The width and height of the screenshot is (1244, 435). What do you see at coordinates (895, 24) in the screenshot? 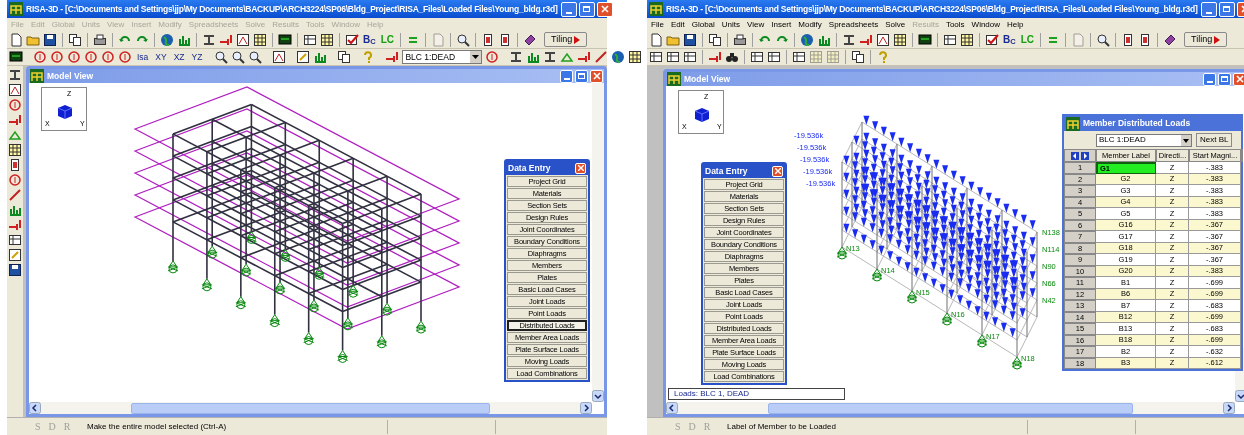
I see `menu-item: Solve` at bounding box center [895, 24].